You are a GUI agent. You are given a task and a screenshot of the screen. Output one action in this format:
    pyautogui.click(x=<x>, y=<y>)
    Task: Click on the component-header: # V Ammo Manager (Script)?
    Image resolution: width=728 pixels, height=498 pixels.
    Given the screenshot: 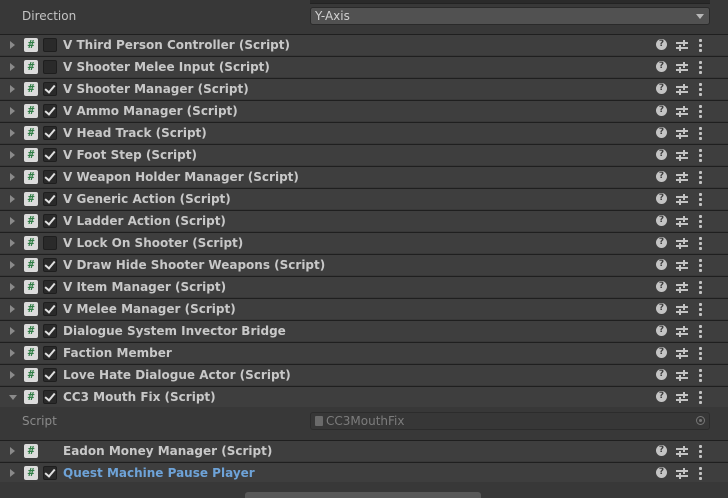 What is the action you would take?
    pyautogui.click(x=364, y=110)
    